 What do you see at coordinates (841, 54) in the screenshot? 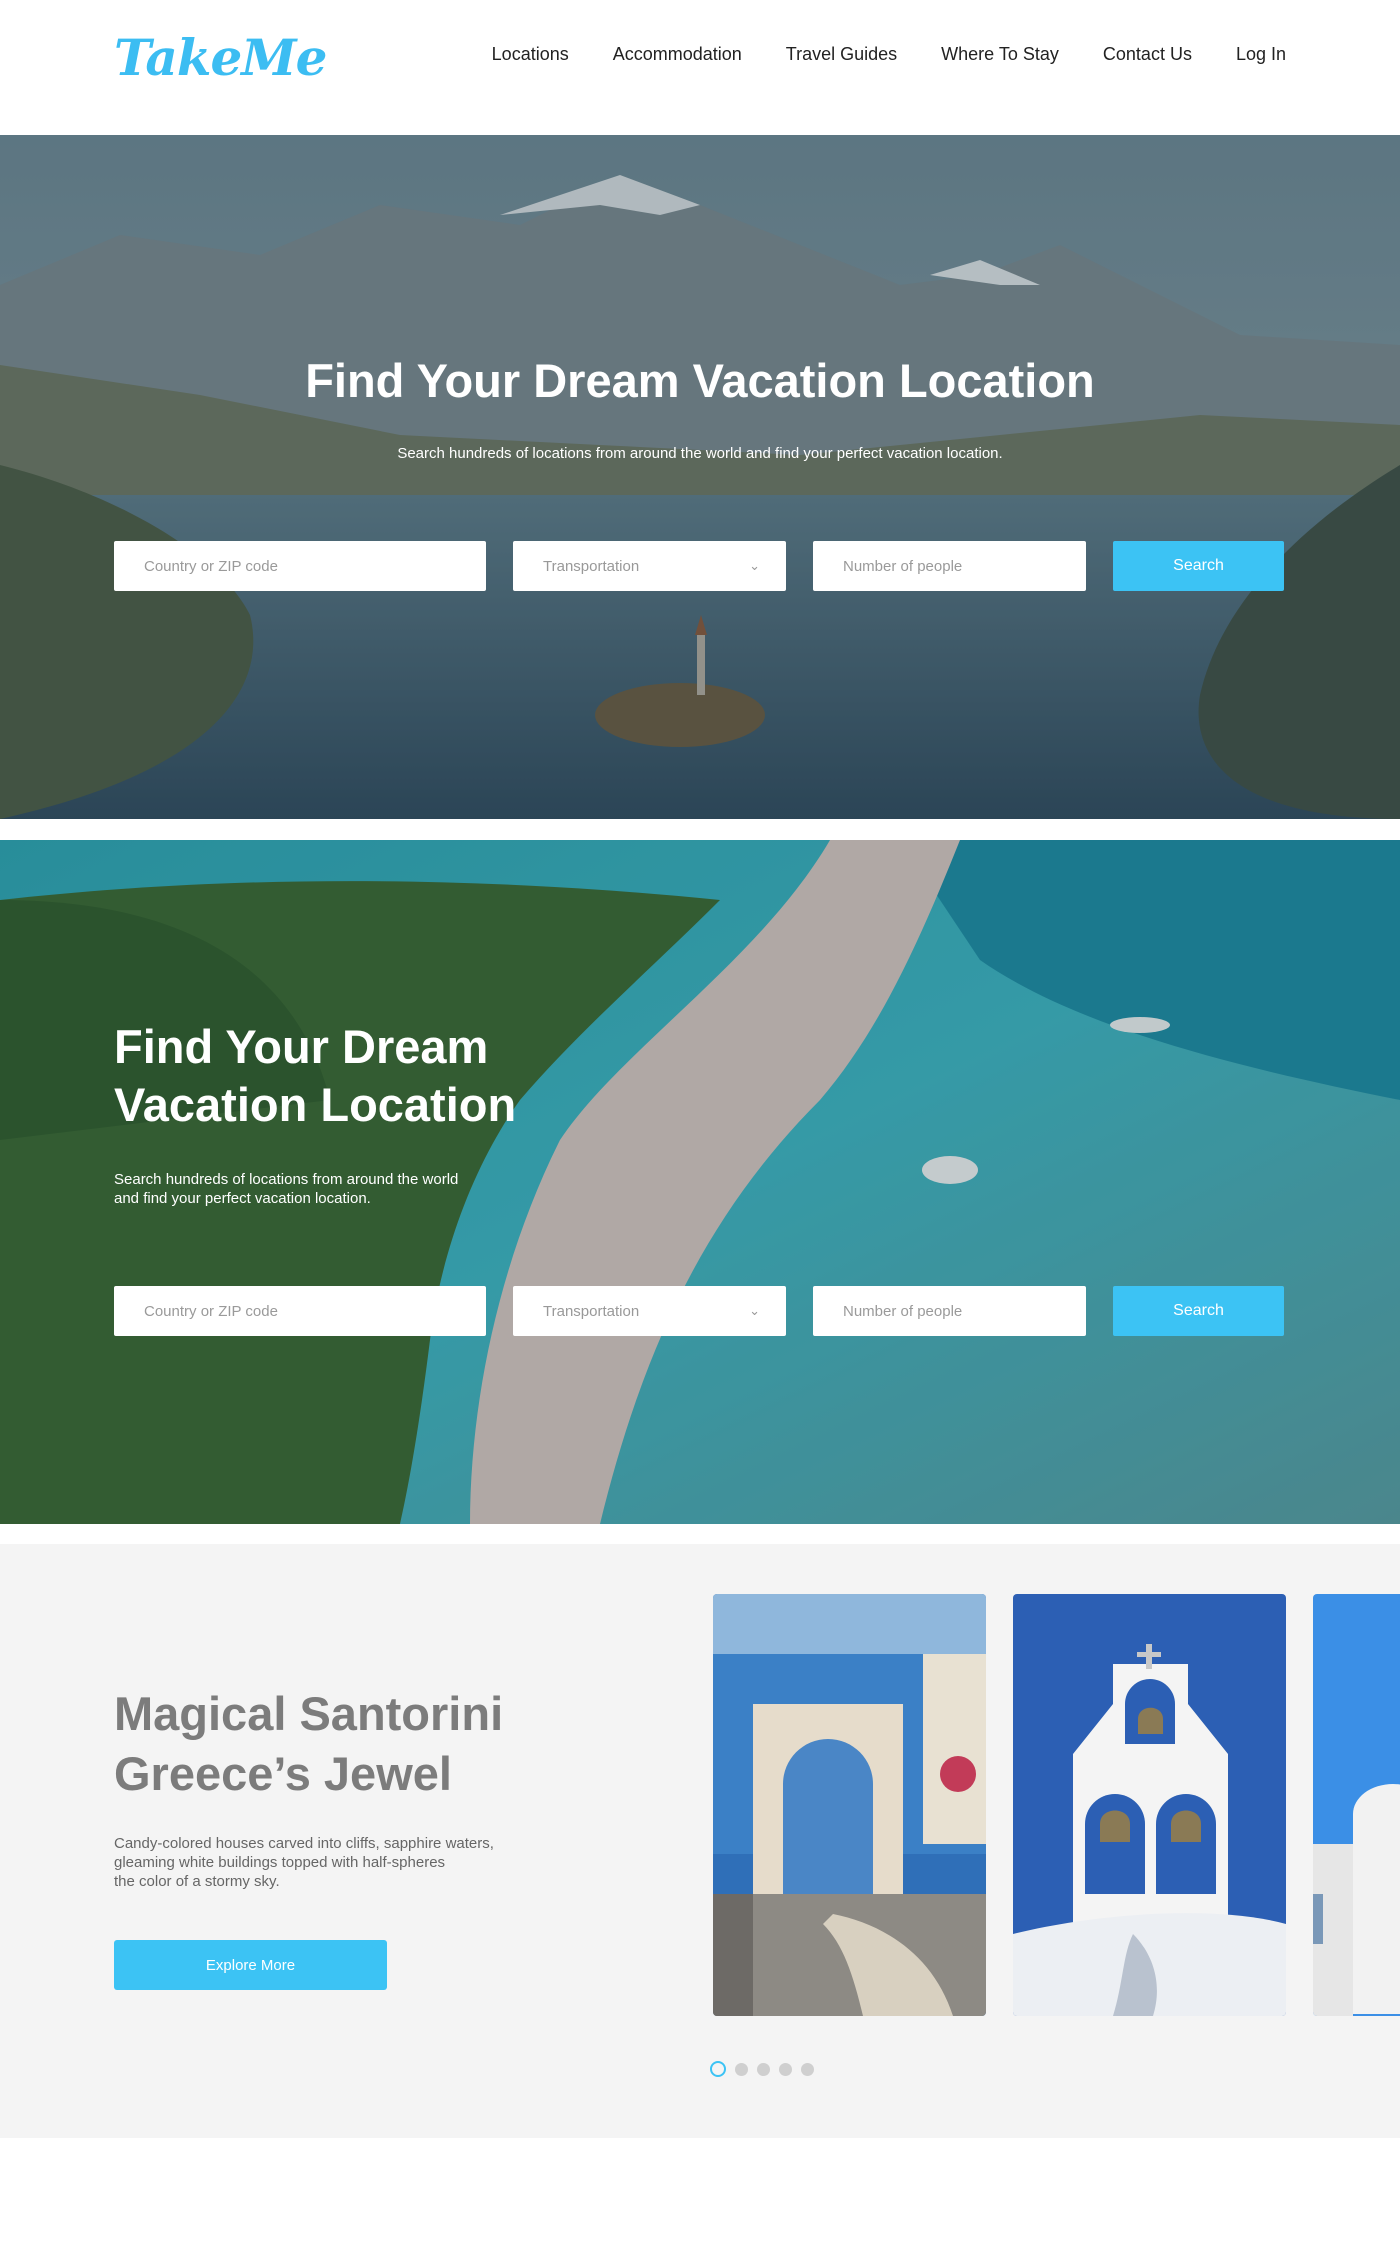
I see `nav-travel-guides: Travel Guides` at bounding box center [841, 54].